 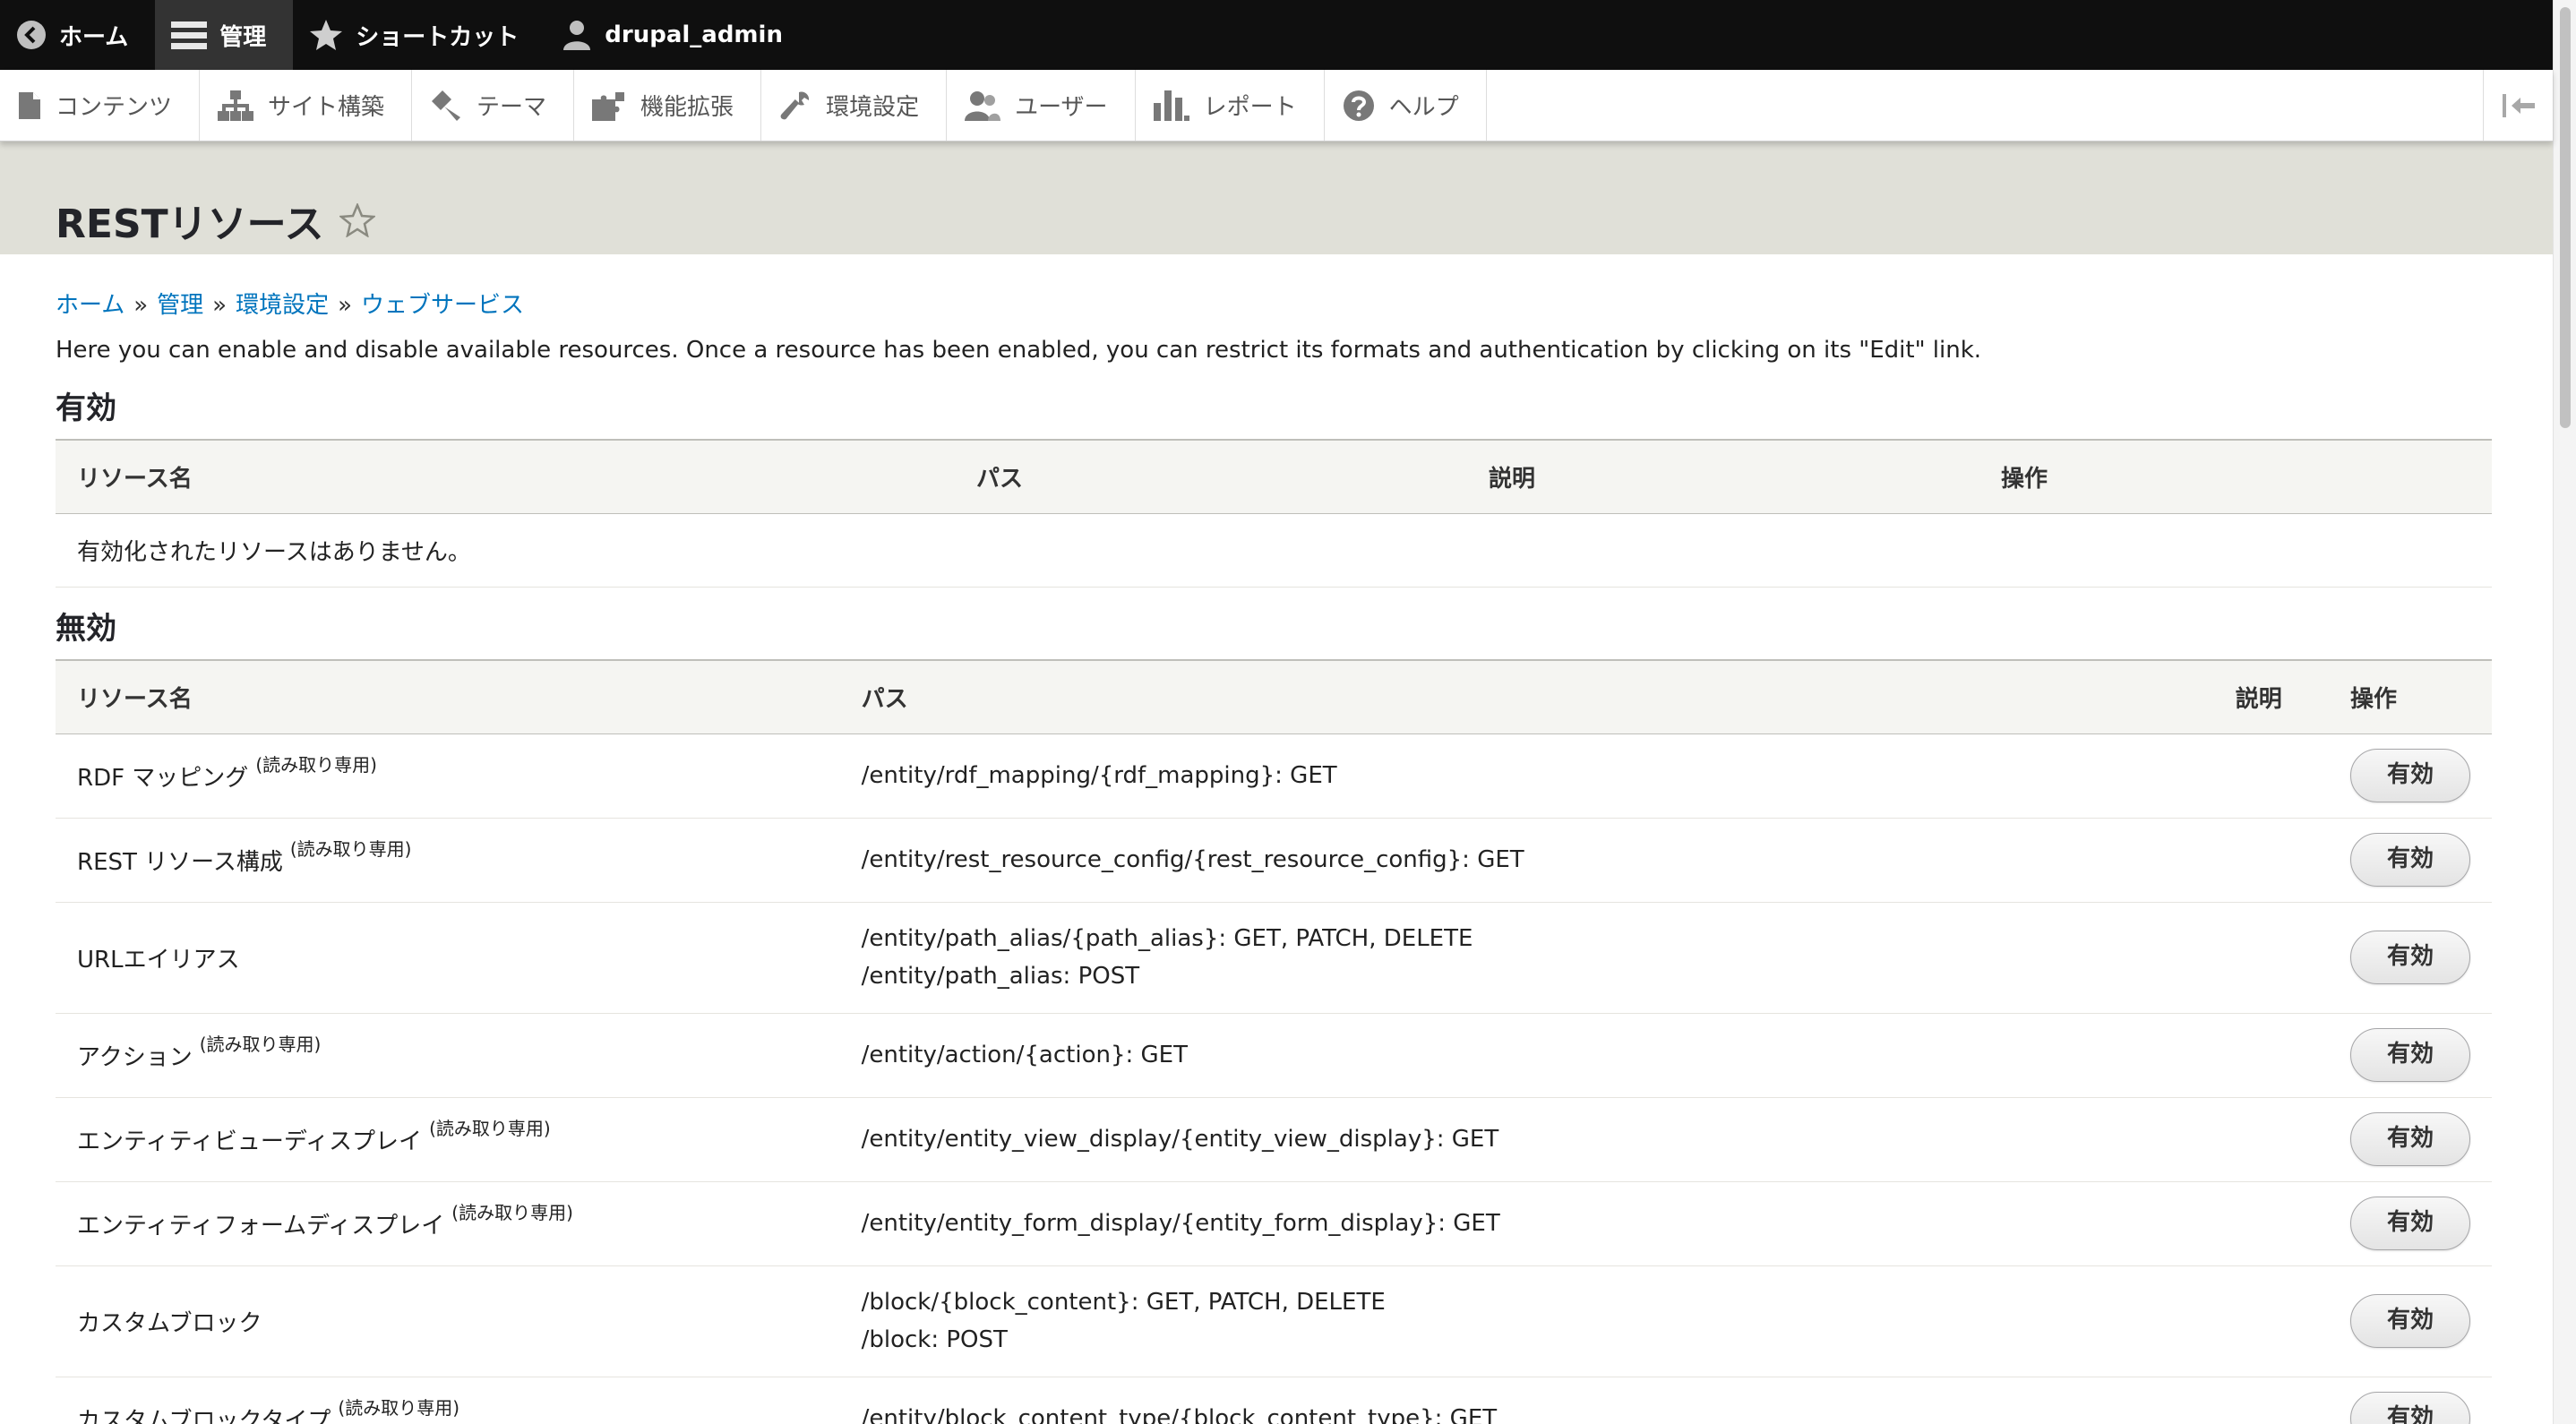 I want to click on hamburger-icon, so click(x=189, y=35).